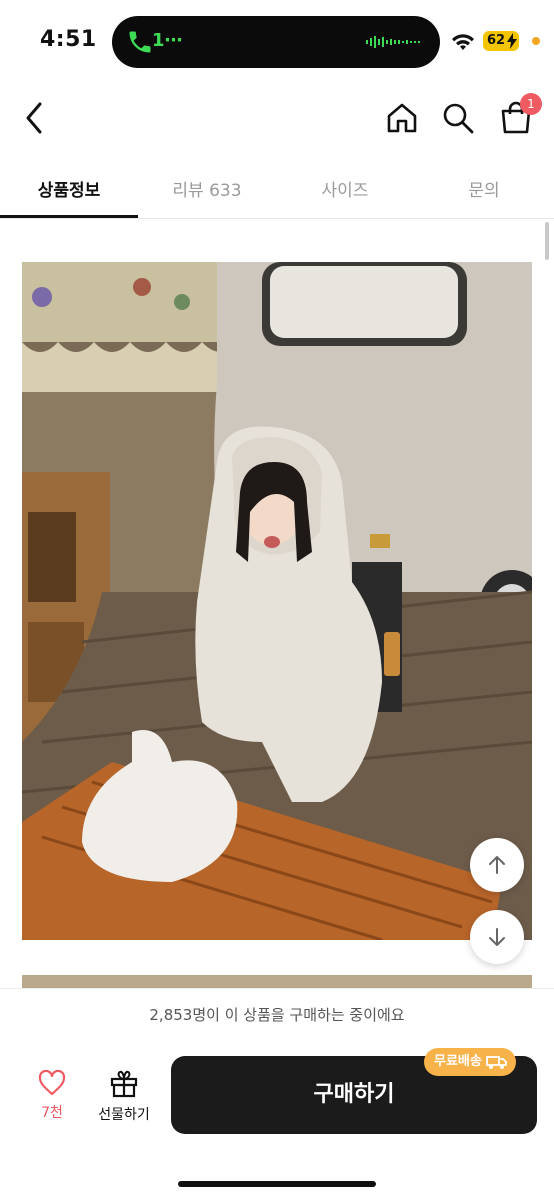 This screenshot has width=554, height=1200. What do you see at coordinates (496, 40) in the screenshot?
I see `battery-level: 62` at bounding box center [496, 40].